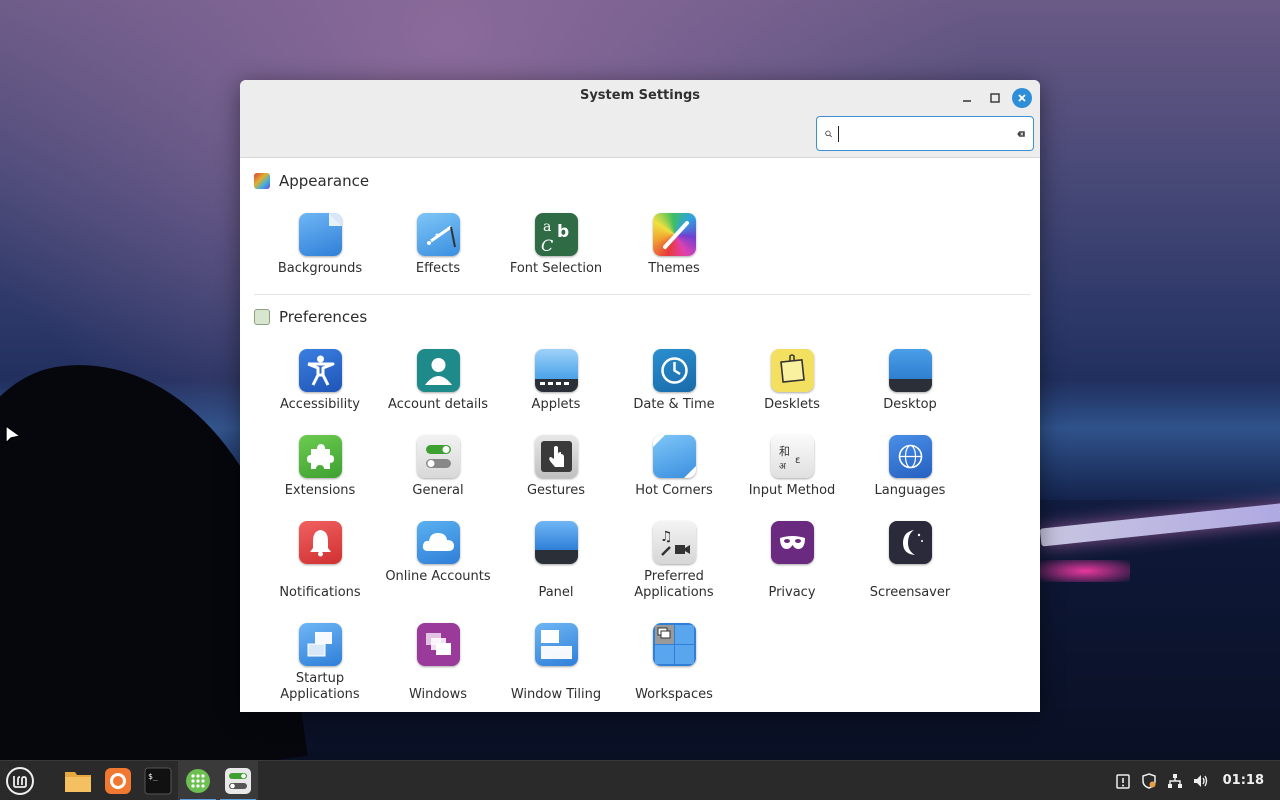 This screenshot has height=800, width=1280. What do you see at coordinates (674, 490) in the screenshot?
I see `item-label: Hot Corners` at bounding box center [674, 490].